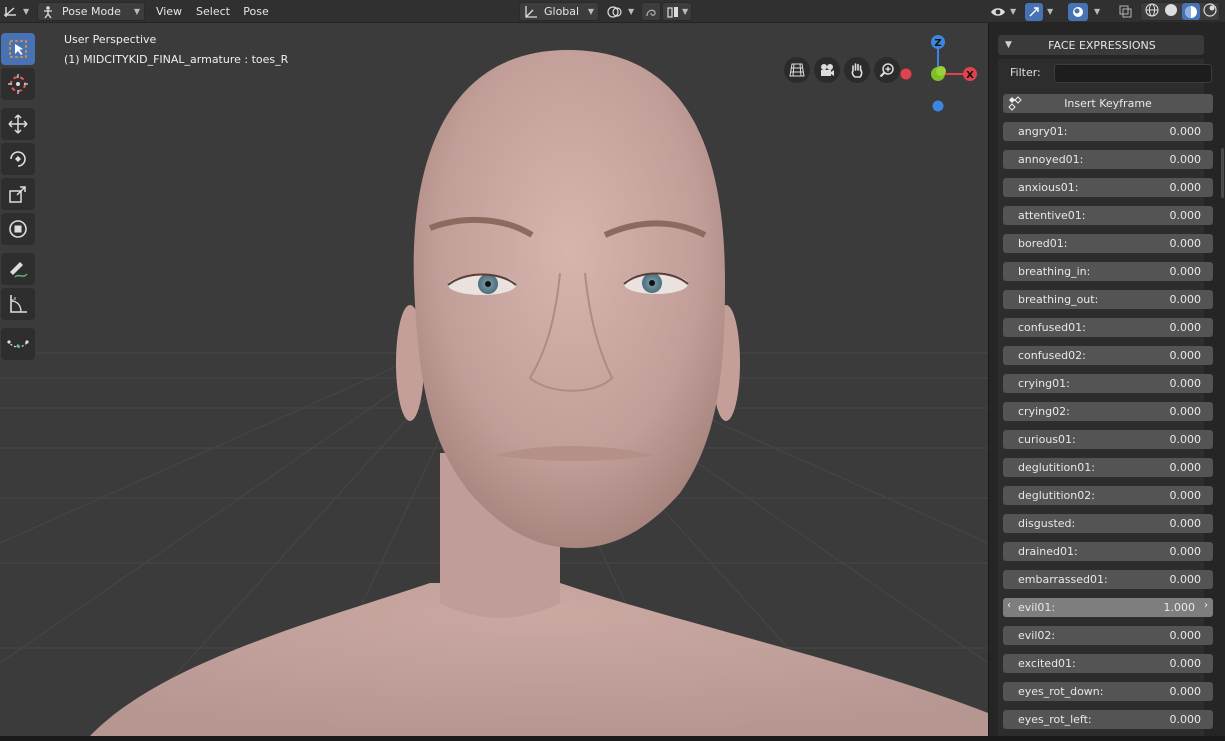 Image resolution: width=1225 pixels, height=741 pixels. Describe the element at coordinates (1108, 439) in the screenshot. I see `shape-key-slider: curious01: 0.000` at that location.